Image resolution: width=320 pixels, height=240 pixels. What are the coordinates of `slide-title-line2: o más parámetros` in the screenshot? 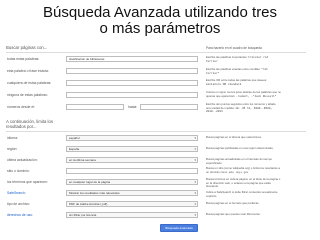 It's located at (160, 28).